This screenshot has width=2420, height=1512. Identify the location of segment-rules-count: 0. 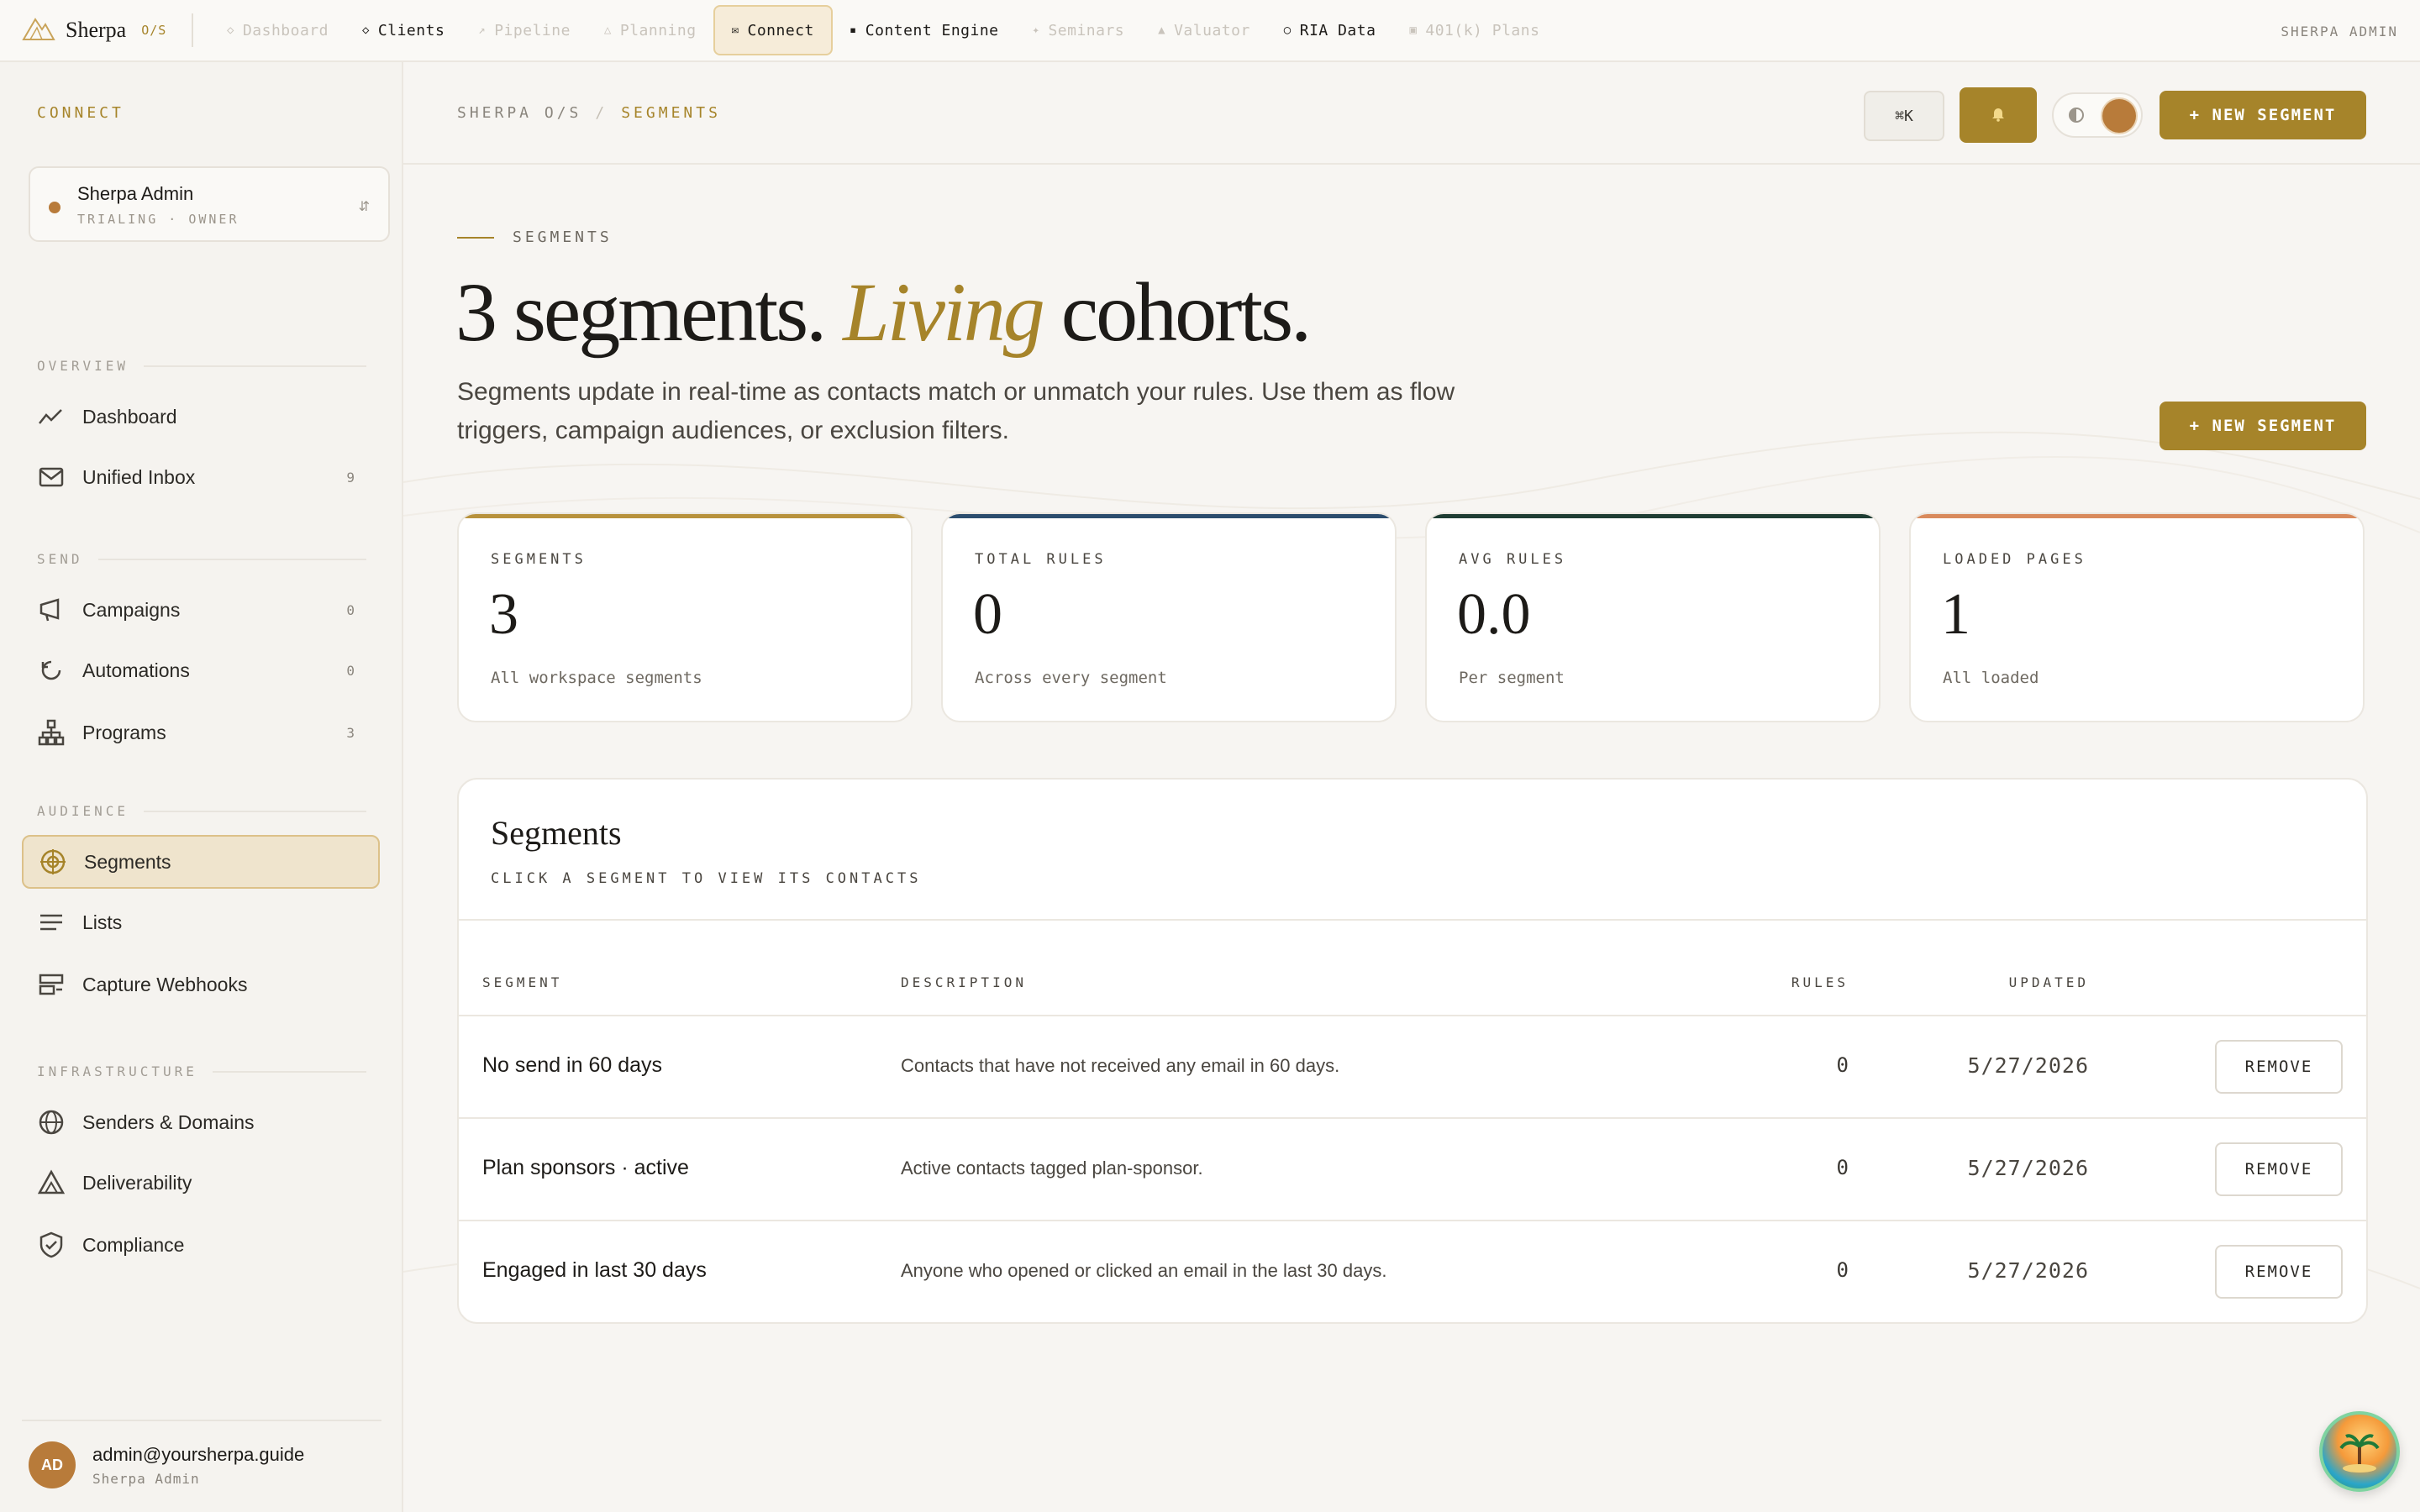
(1843, 1167).